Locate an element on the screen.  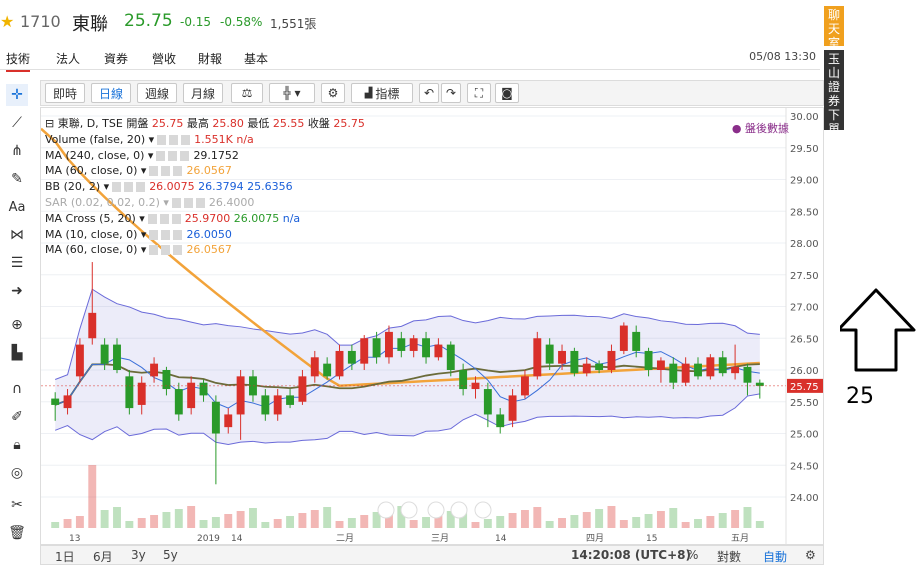
chart-toolbar: 即時 日線 週線 月線 ⚖ ╬ ▾ ⚙ ▟ 指標 ↶ ↷ ⛶ ◙ is located at coordinates (432, 93).